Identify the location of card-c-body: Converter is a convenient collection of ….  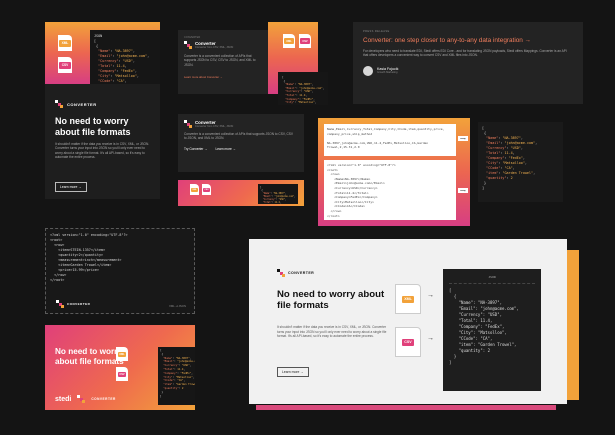
(239, 136).